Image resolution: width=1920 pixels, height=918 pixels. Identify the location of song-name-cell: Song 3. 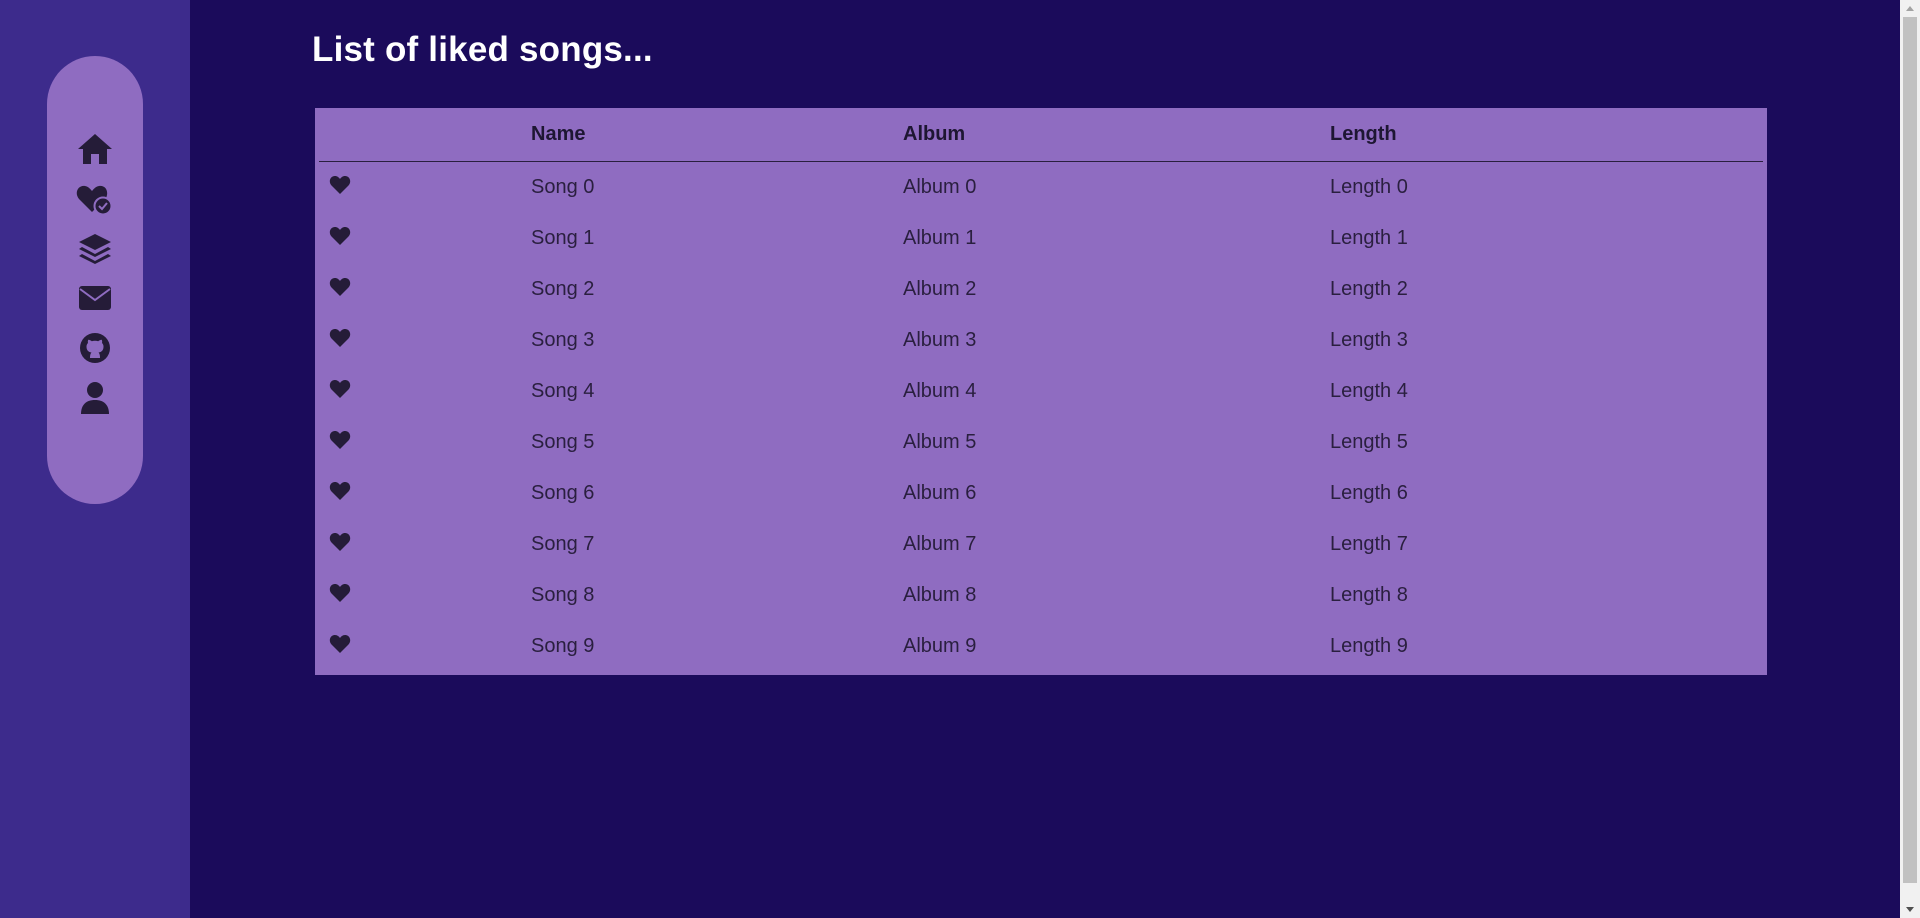
(563, 340).